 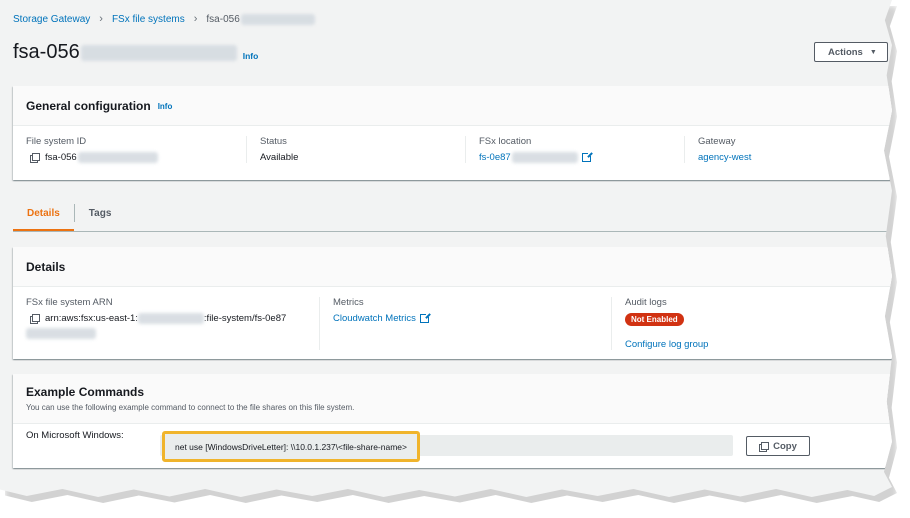 What do you see at coordinates (724, 157) in the screenshot?
I see `gateway-link: agency-west` at bounding box center [724, 157].